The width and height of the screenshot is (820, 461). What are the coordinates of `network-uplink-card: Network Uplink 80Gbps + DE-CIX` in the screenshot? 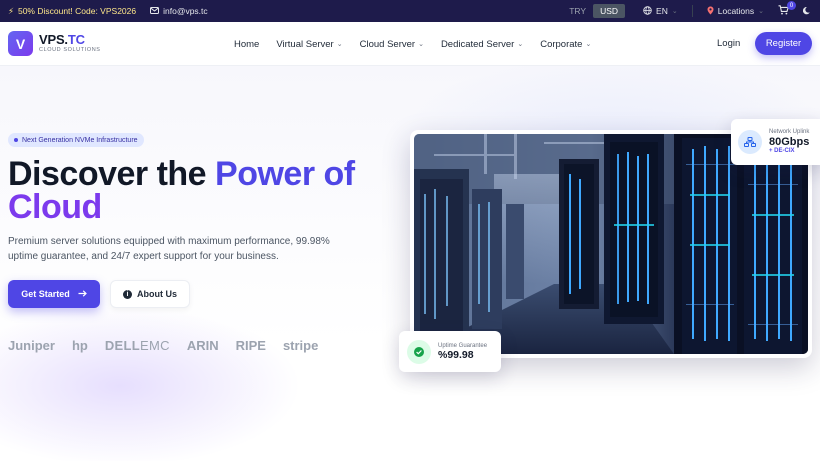 It's located at (775, 142).